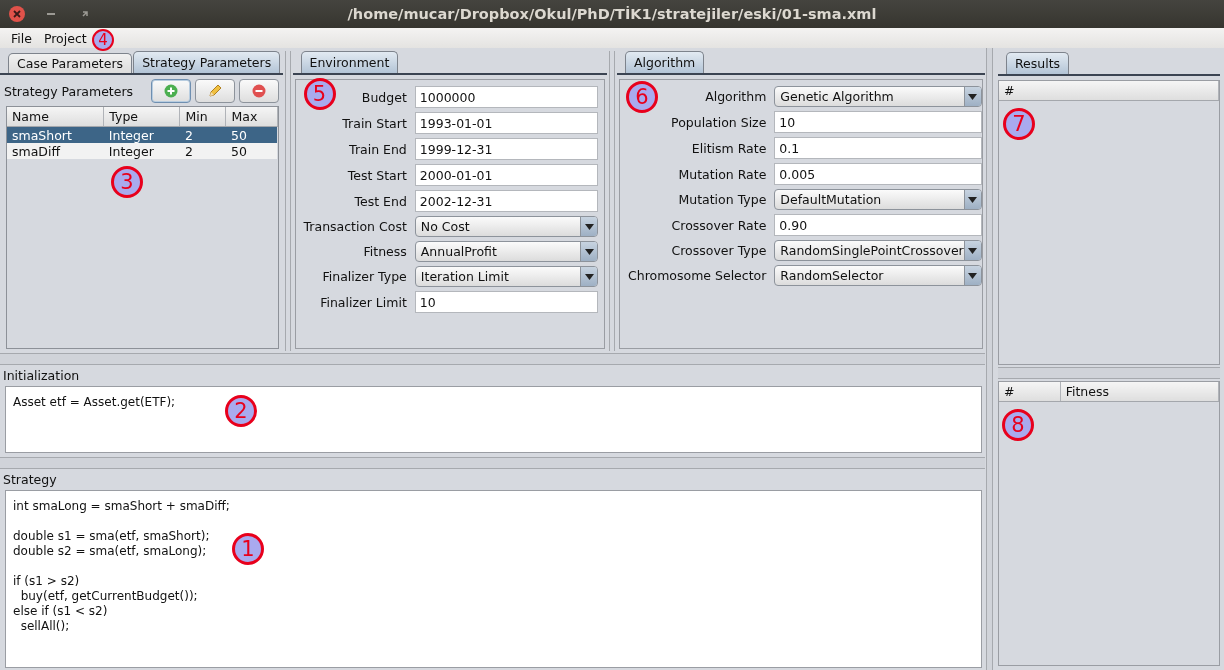 The height and width of the screenshot is (670, 1224). I want to click on plus-icon, so click(170, 91).